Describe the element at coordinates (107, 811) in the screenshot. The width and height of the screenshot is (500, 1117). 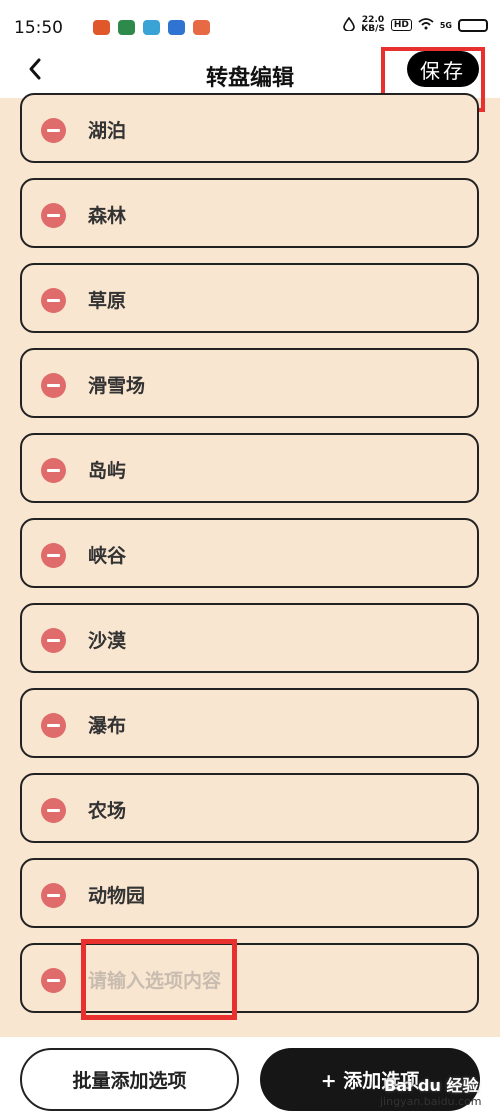
I see `option-label: 农场` at that location.